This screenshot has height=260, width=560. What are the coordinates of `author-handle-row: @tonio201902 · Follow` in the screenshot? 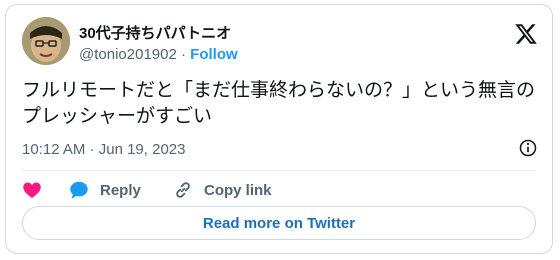 It's located at (158, 54).